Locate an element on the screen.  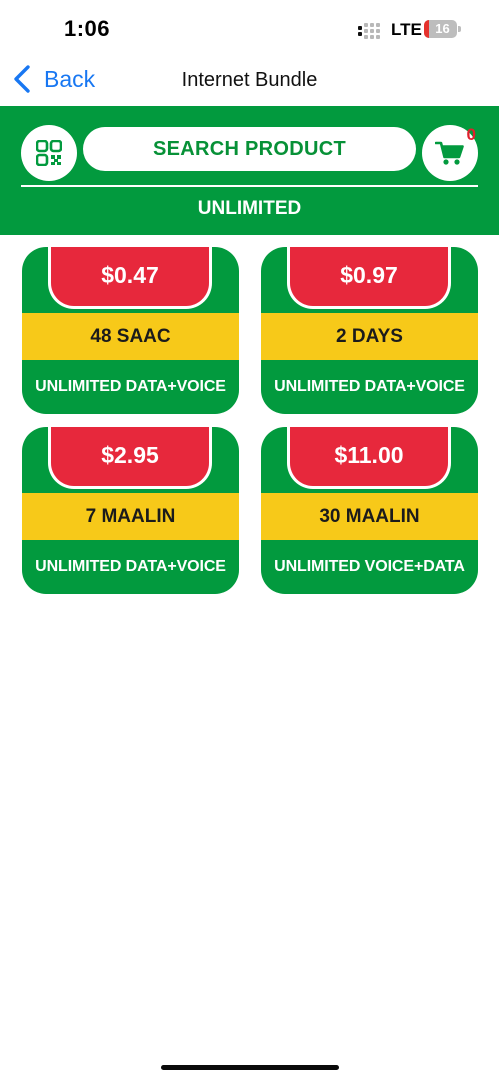
product-duration: 30 MAALIN is located at coordinates (369, 516).